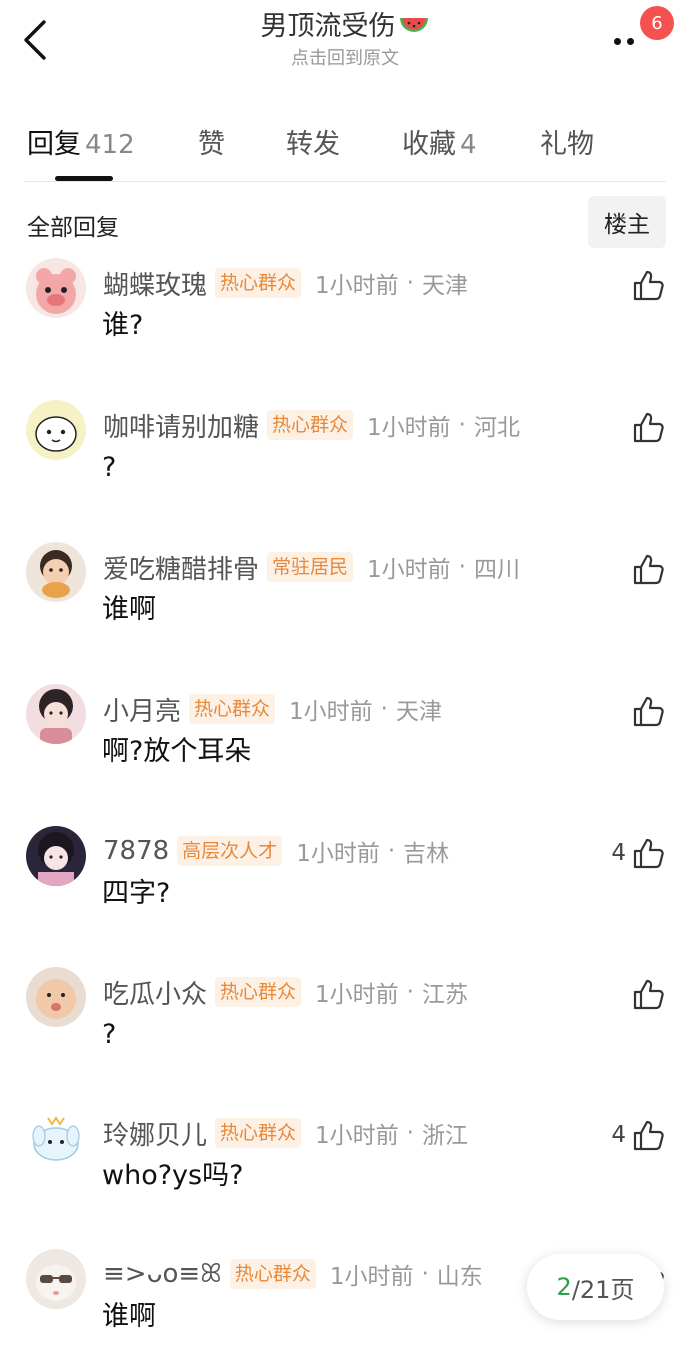 This screenshot has height=1365, width=690. Describe the element at coordinates (73, 228) in the screenshot. I see `section-title: 全部回复` at that location.